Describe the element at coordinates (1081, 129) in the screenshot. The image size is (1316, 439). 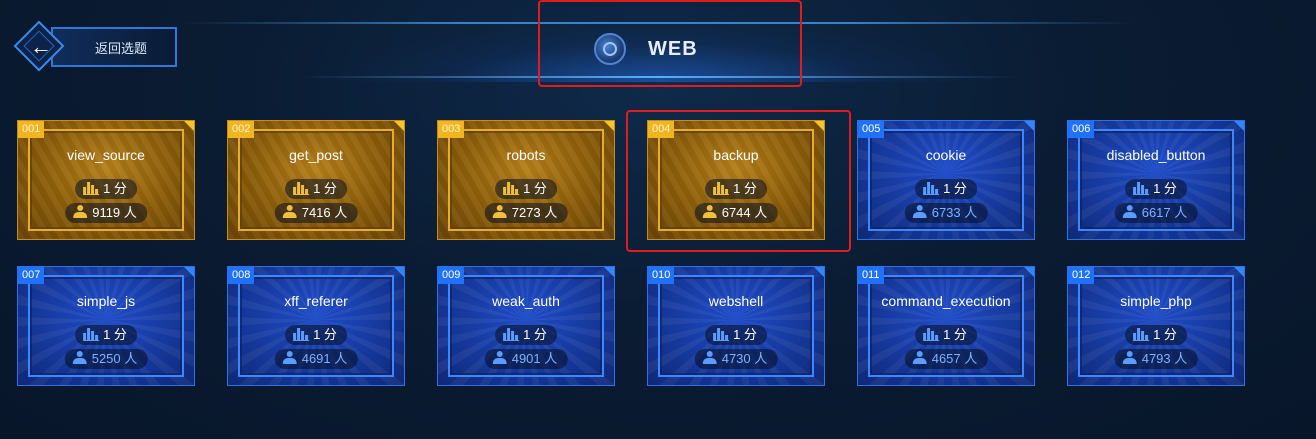
I see `challenge-number: 006` at that location.